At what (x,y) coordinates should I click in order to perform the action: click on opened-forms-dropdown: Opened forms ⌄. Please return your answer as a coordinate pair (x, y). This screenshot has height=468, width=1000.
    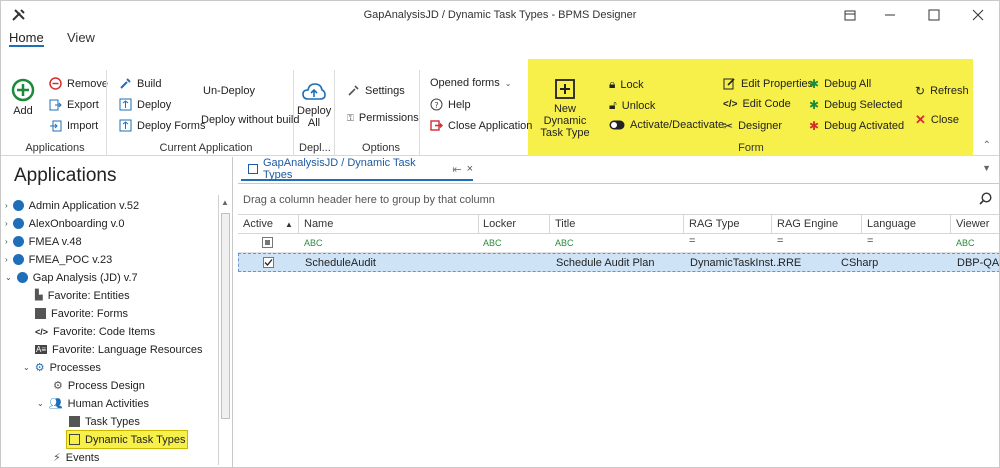
    Looking at the image, I should click on (470, 83).